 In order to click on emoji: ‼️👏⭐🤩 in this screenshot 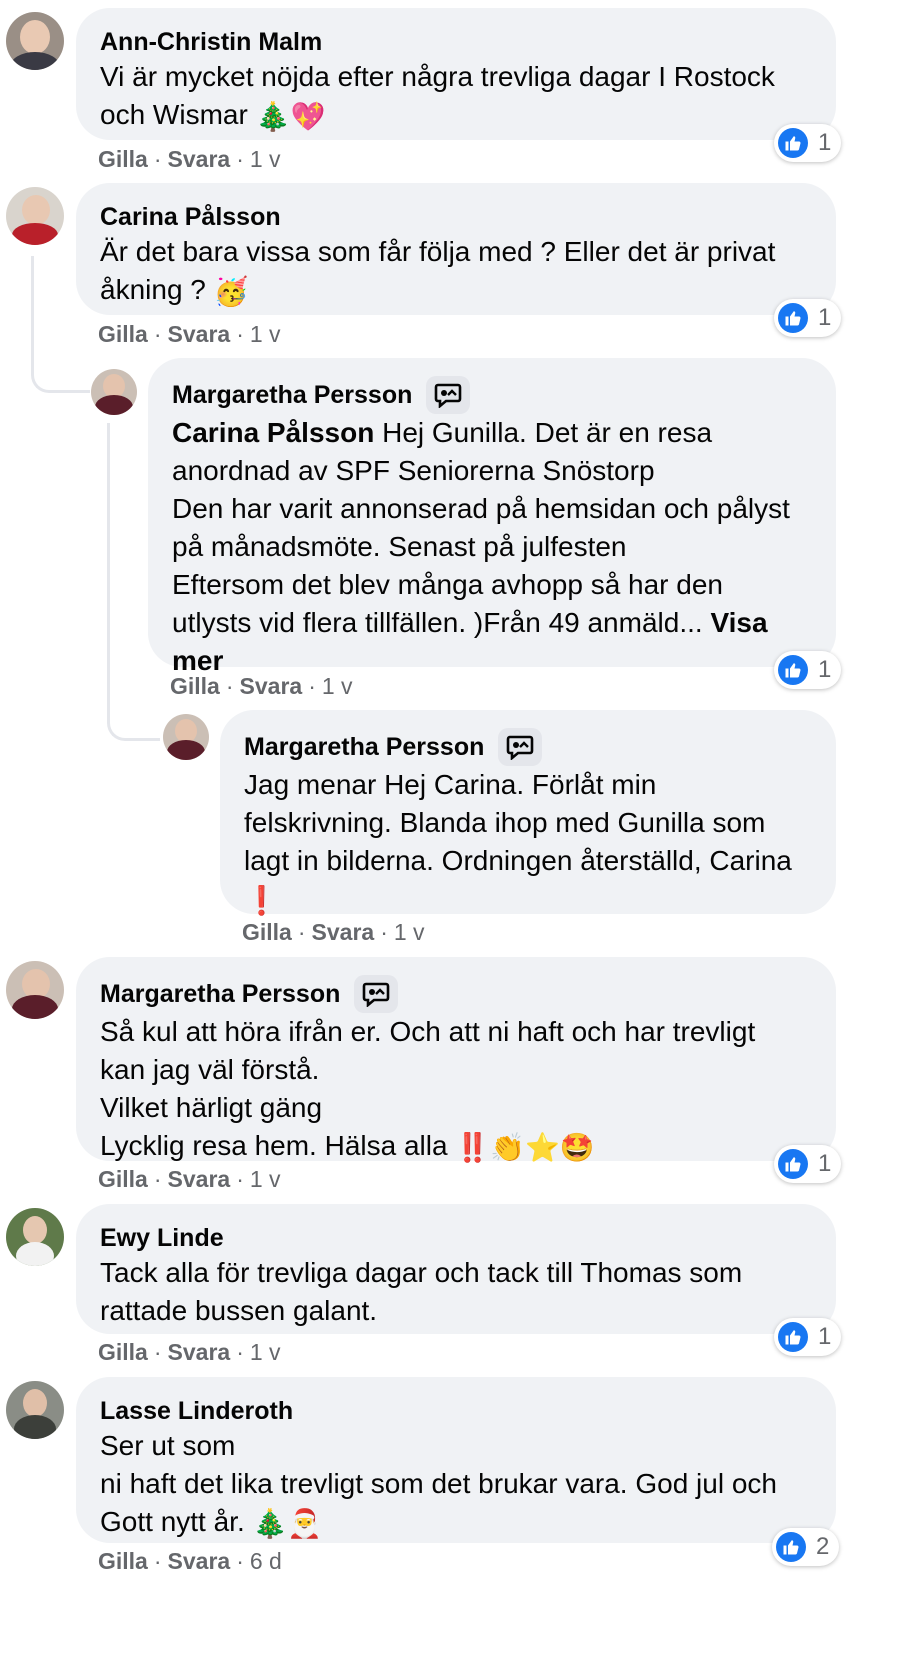, I will do `click(525, 1147)`.